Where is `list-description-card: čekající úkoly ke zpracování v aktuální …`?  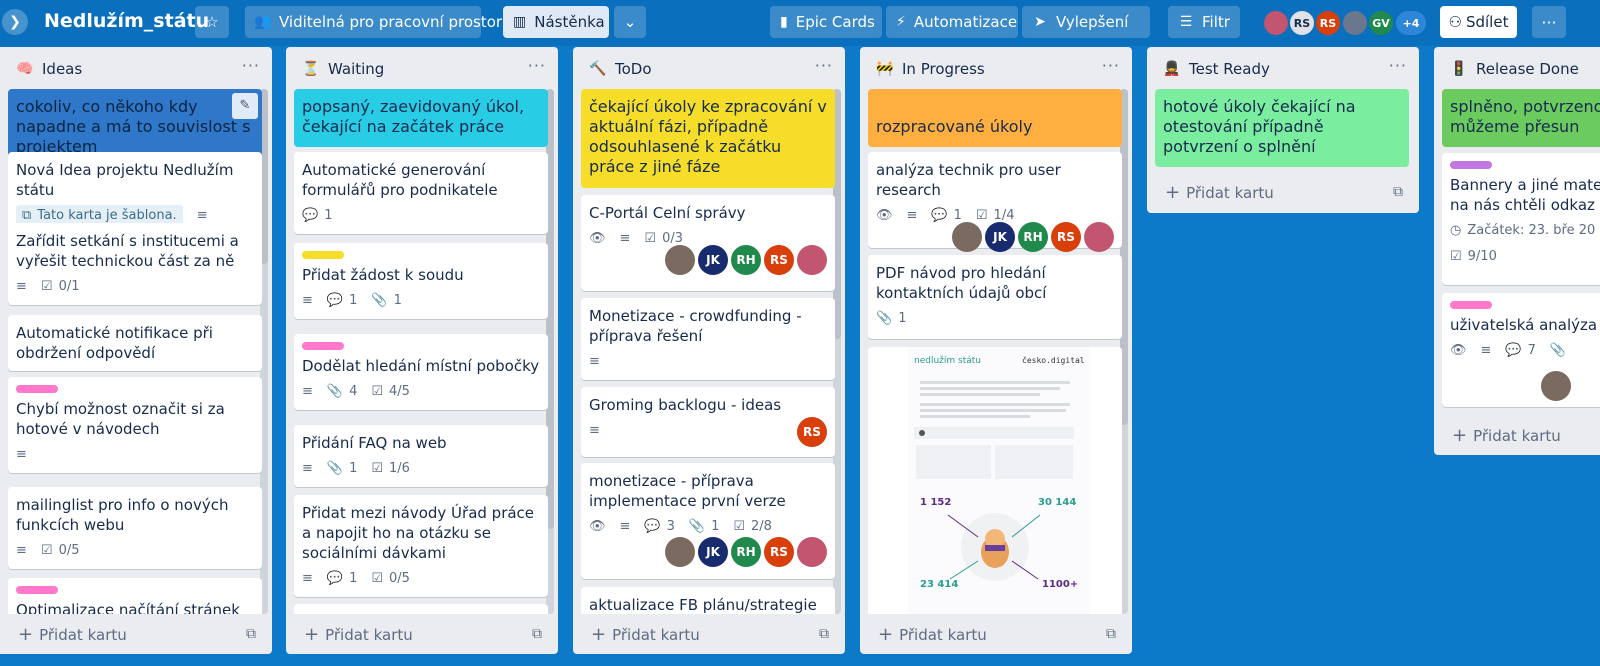 list-description-card: čekající úkoly ke zpracování v aktuální … is located at coordinates (708, 138).